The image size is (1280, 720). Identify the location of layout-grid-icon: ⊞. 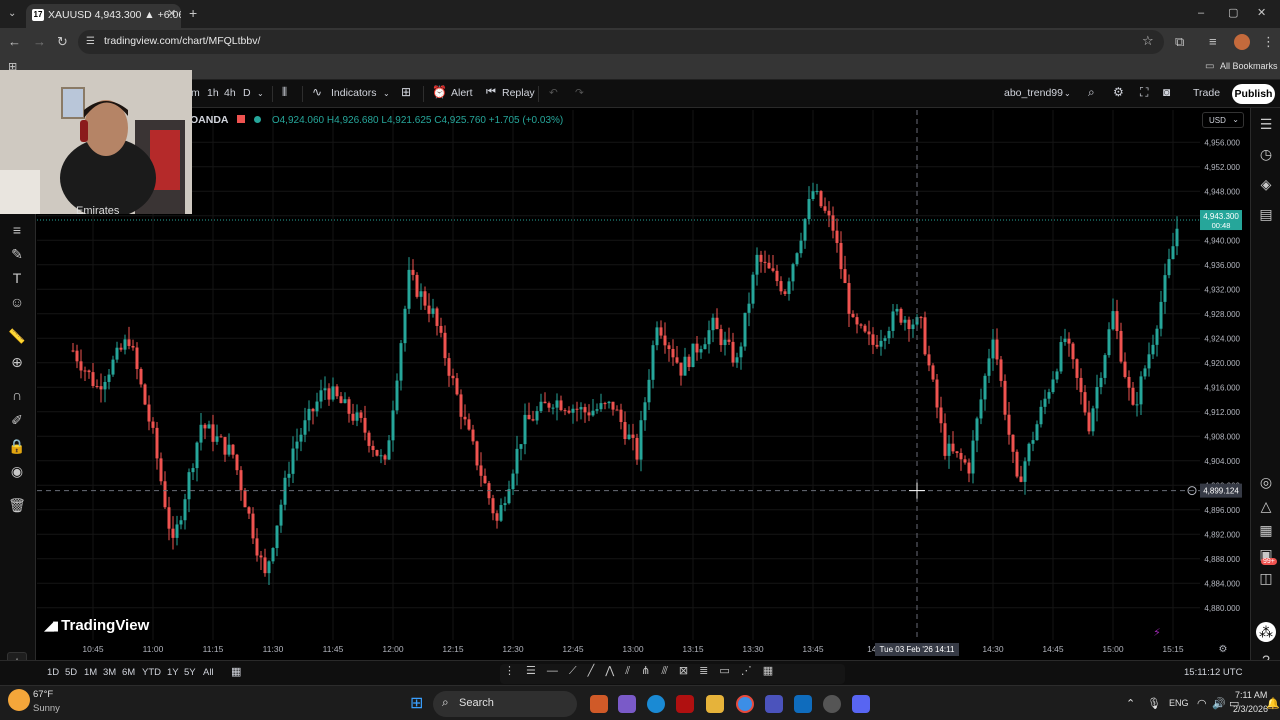
(406, 92).